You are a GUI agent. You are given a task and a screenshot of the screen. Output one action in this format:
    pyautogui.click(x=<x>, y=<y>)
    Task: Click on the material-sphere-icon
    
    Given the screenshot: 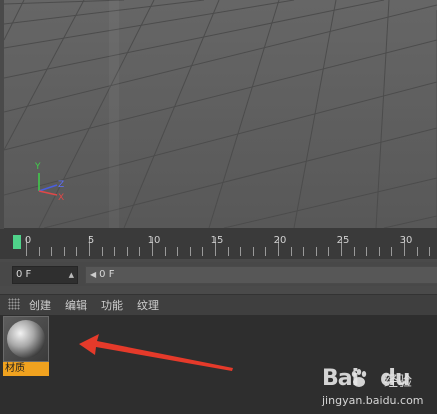 What is the action you would take?
    pyautogui.click(x=26, y=339)
    